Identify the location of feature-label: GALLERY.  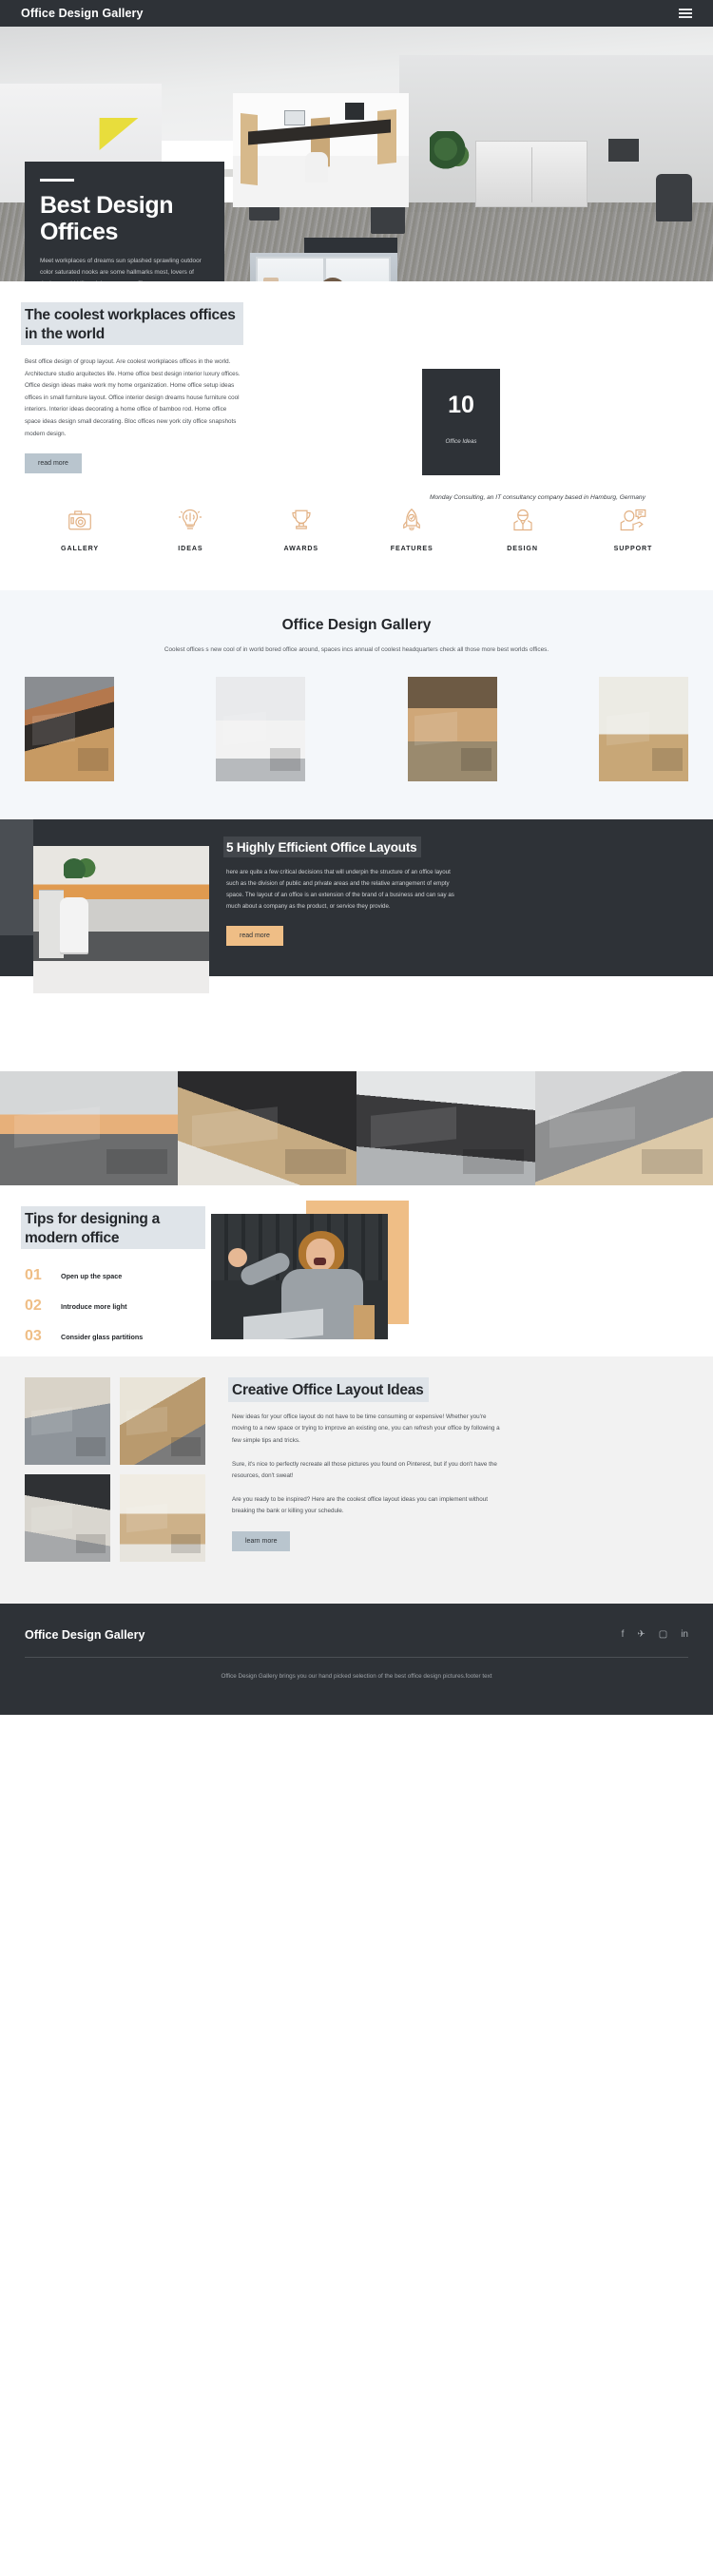
(80, 549).